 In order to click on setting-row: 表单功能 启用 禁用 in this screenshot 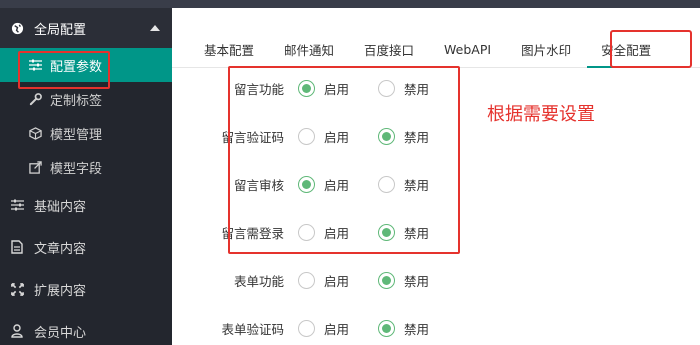, I will do `click(337, 280)`.